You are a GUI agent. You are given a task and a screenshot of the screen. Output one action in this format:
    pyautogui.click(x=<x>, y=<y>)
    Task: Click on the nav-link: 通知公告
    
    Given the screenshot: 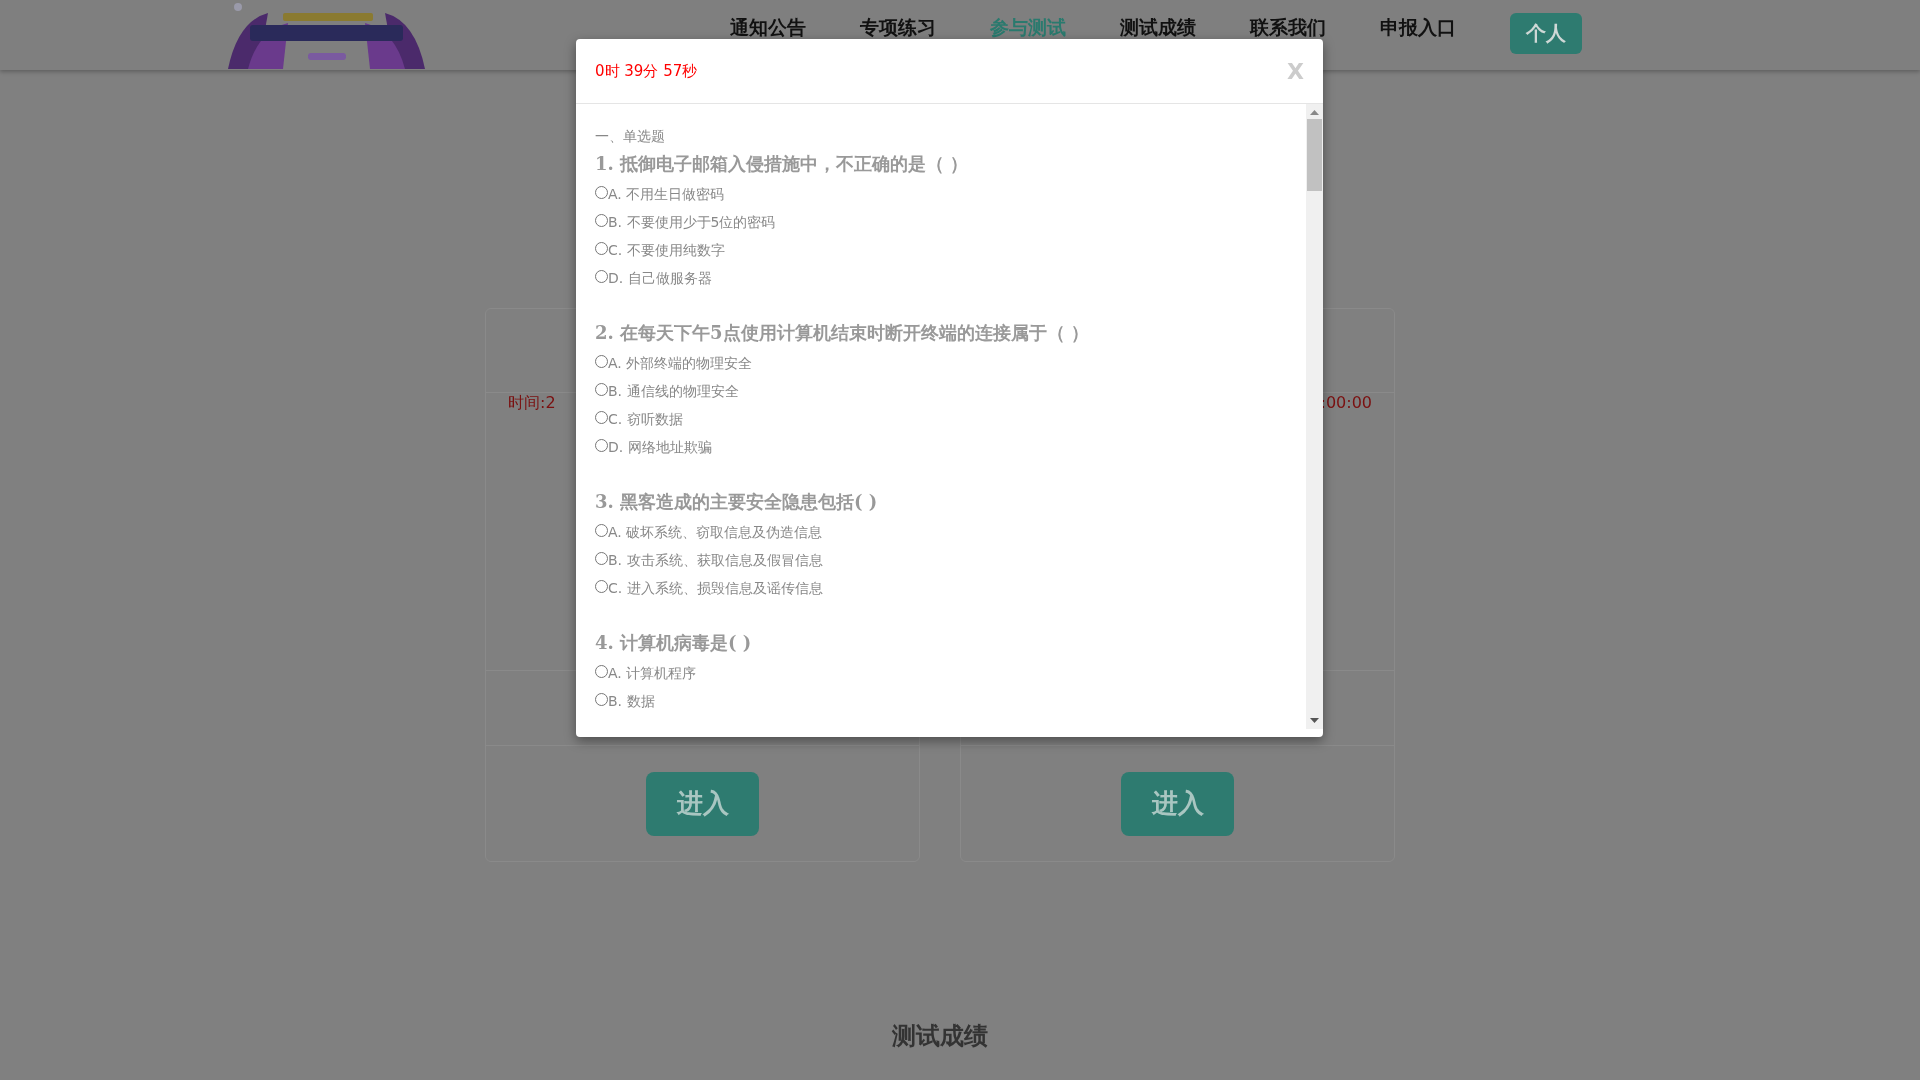 What is the action you would take?
    pyautogui.click(x=768, y=26)
    